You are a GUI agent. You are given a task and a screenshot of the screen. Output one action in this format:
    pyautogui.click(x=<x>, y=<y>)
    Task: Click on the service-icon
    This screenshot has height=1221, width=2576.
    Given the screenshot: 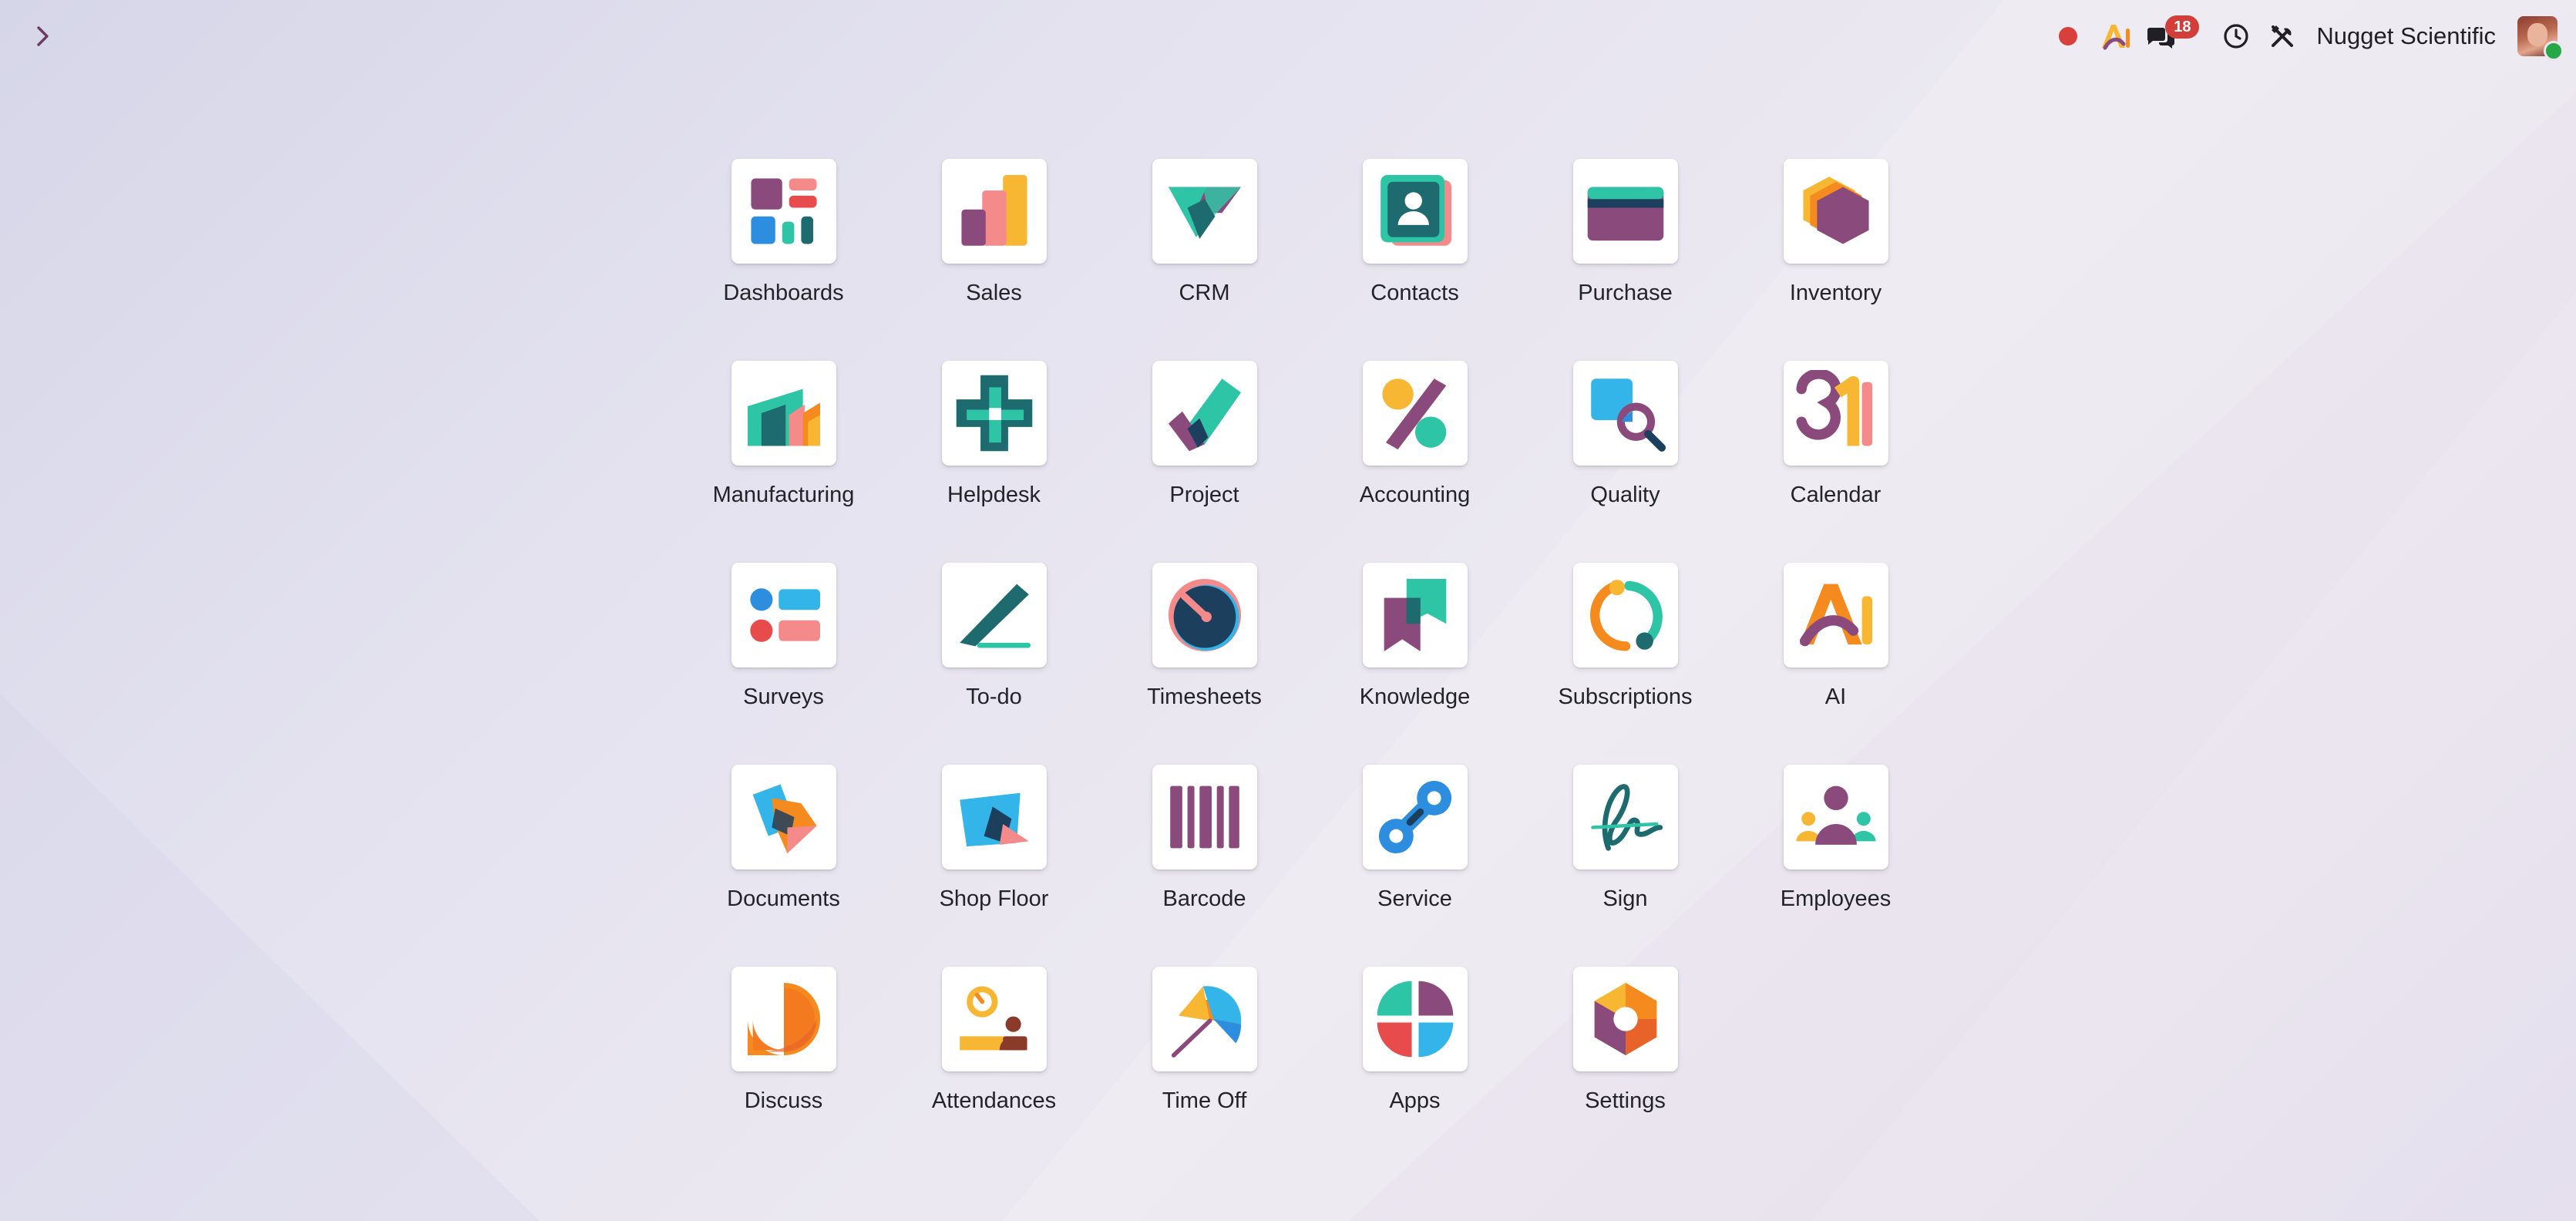 What is the action you would take?
    pyautogui.click(x=1414, y=817)
    